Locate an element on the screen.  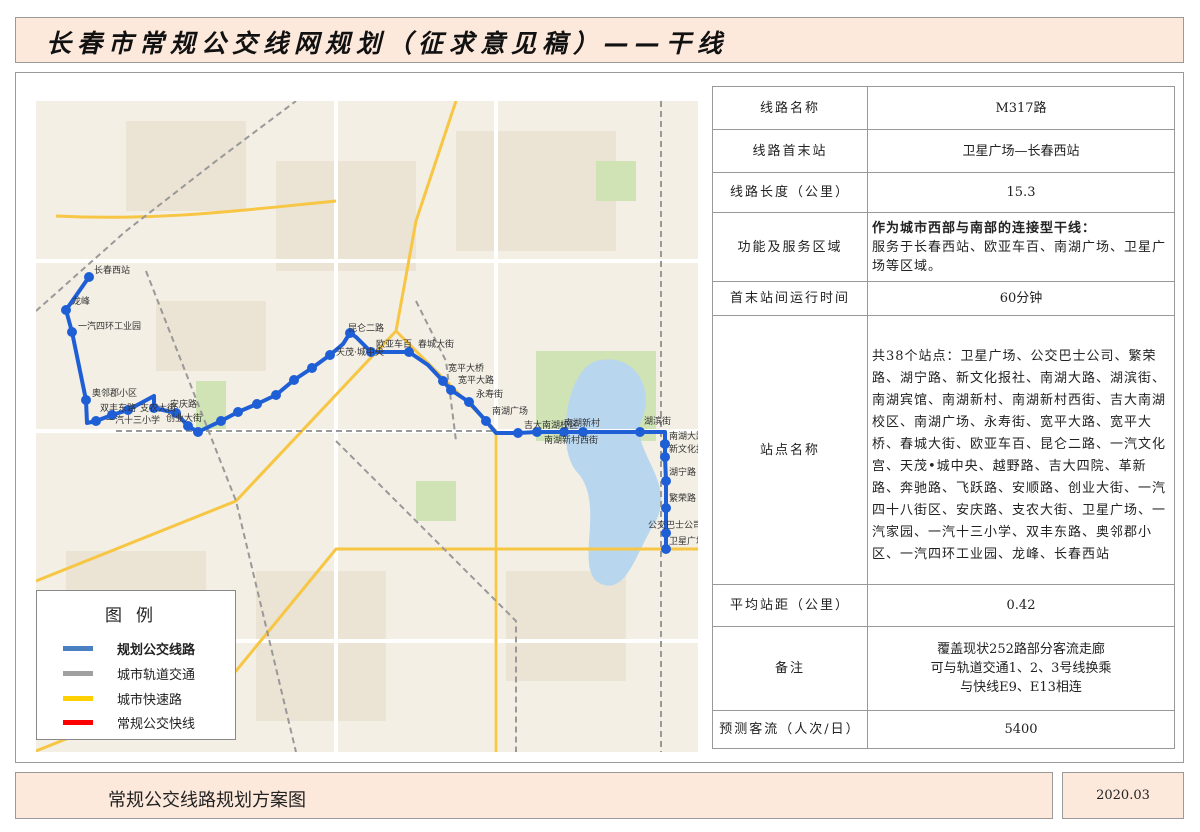
map-label: 南湖大路 is located at coordinates (683, 436).